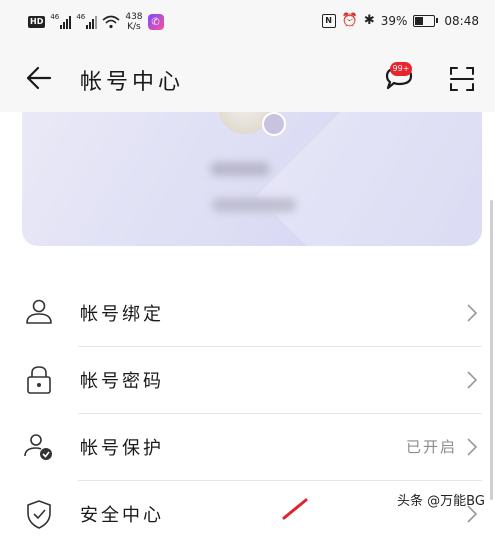  What do you see at coordinates (491, 350) in the screenshot?
I see `scrollbar` at bounding box center [491, 350].